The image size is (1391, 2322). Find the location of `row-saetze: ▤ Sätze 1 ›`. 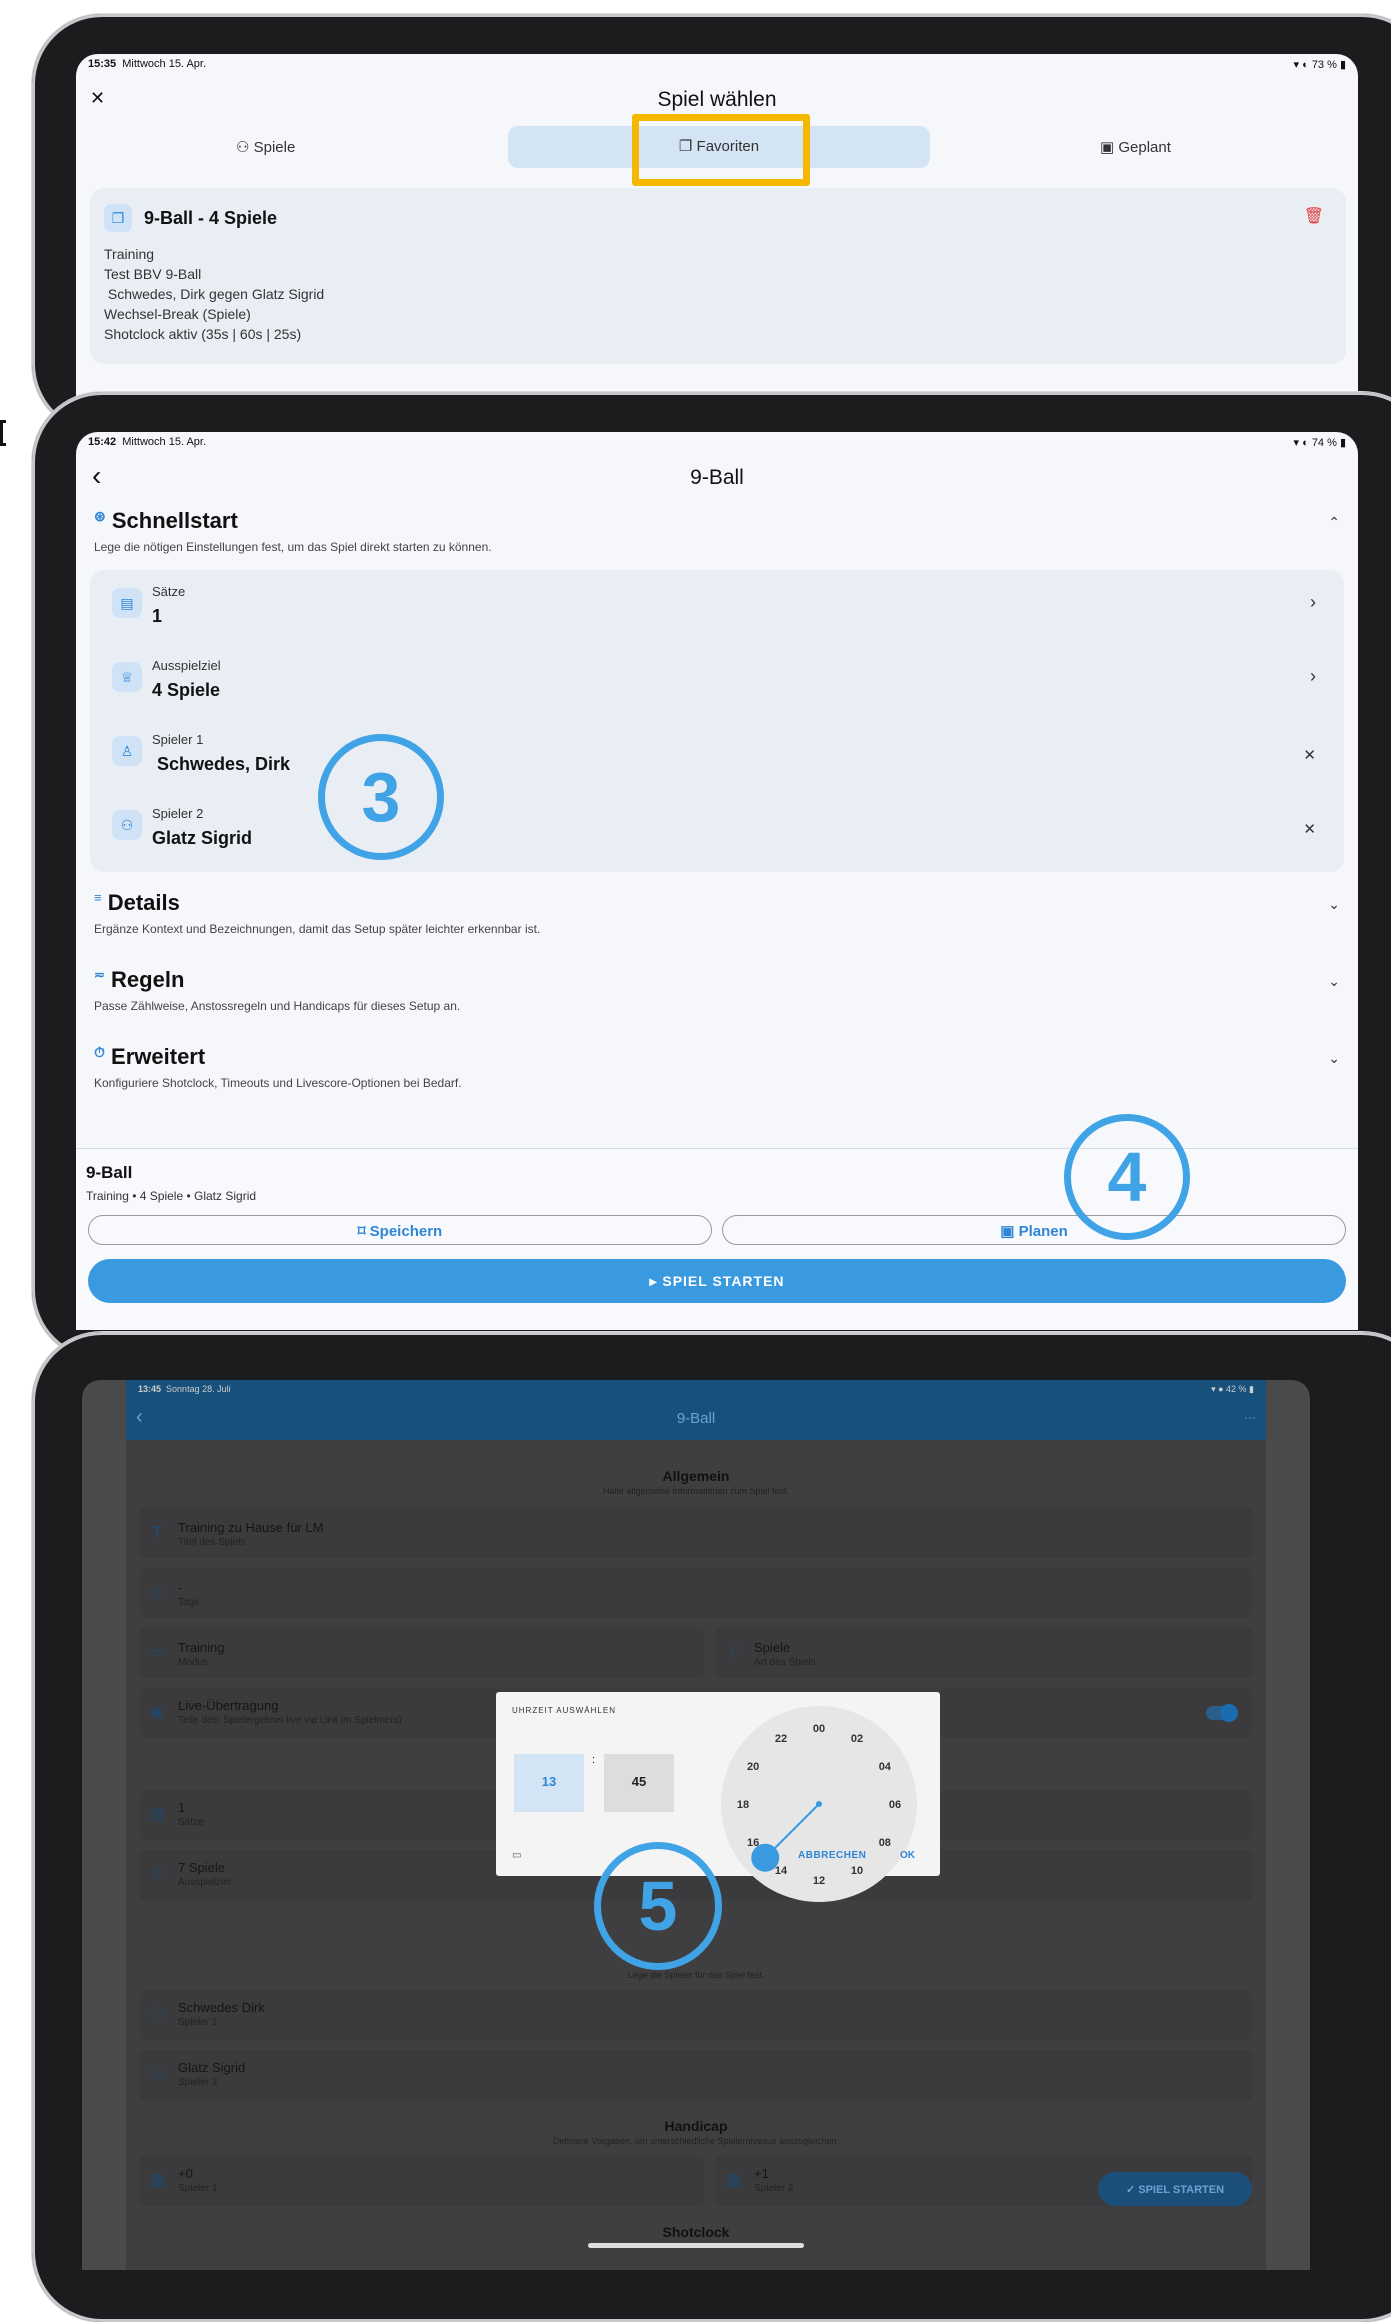

row-saetze: ▤ Sätze 1 › is located at coordinates (717, 607).